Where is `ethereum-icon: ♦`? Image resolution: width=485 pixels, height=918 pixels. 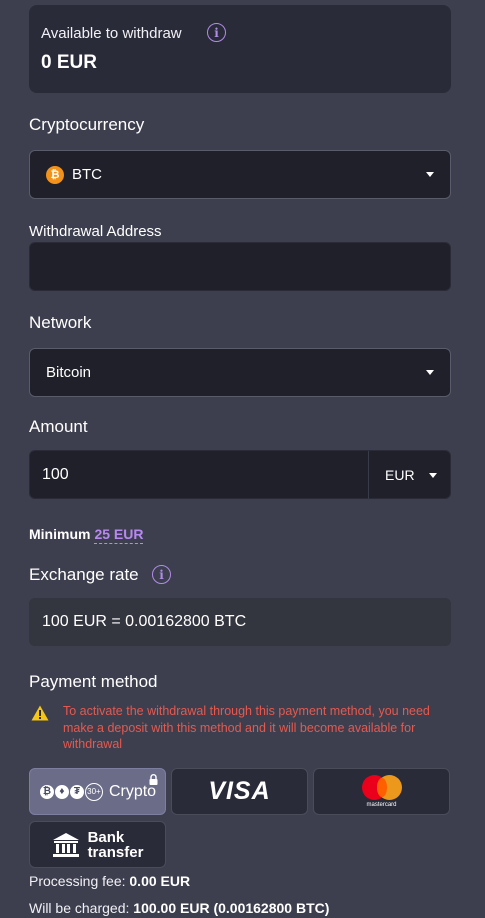
ethereum-icon: ♦ is located at coordinates (61, 791).